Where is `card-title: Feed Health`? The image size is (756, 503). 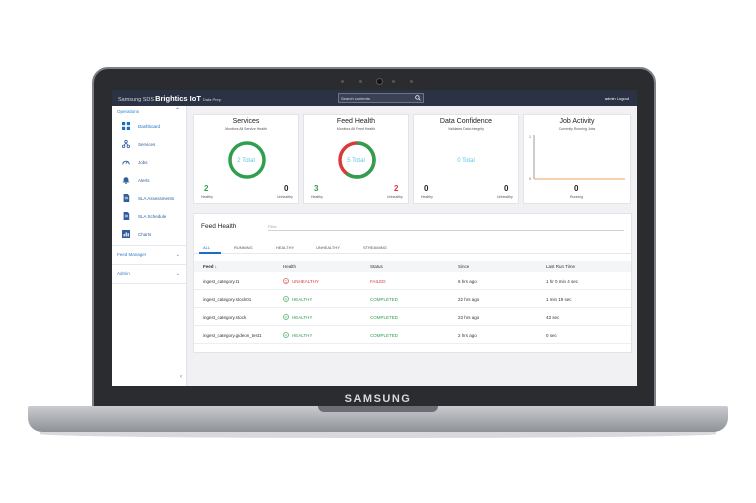
card-title: Feed Health is located at coordinates (356, 121).